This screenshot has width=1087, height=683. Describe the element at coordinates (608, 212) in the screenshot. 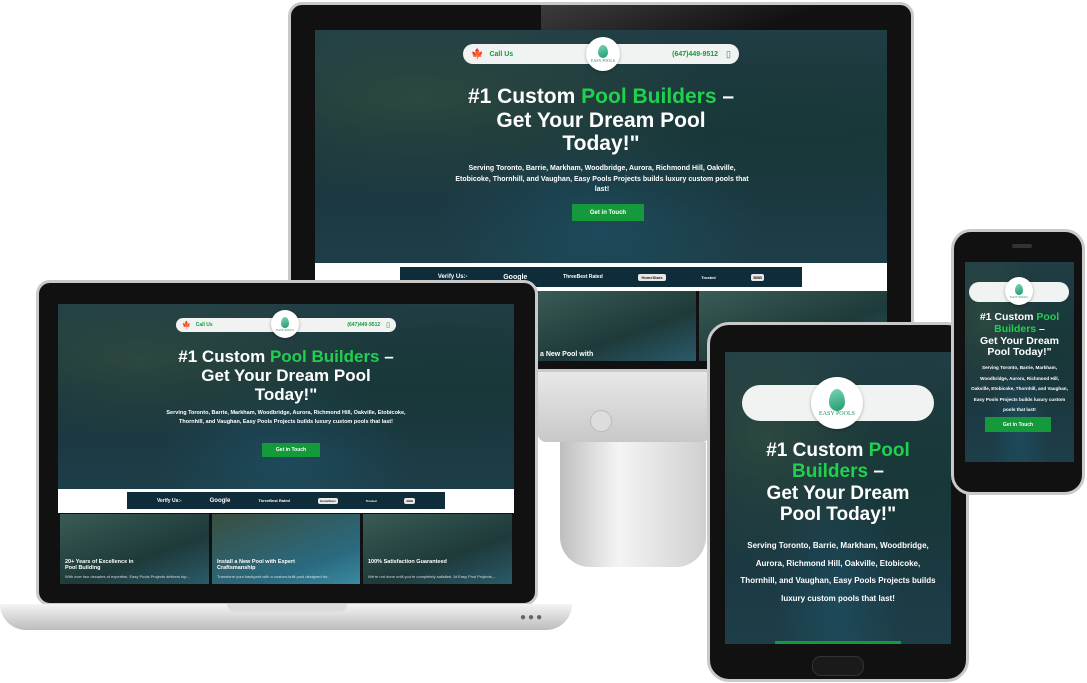

I see `monitor-get-in-touch-button: Get in Touch` at that location.